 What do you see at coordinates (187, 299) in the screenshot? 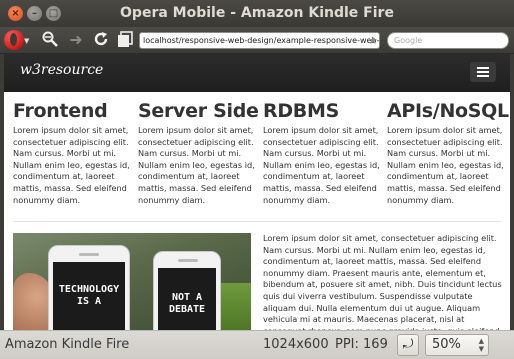
I see `phone-screen-text: NOT A DEBATE` at bounding box center [187, 299].